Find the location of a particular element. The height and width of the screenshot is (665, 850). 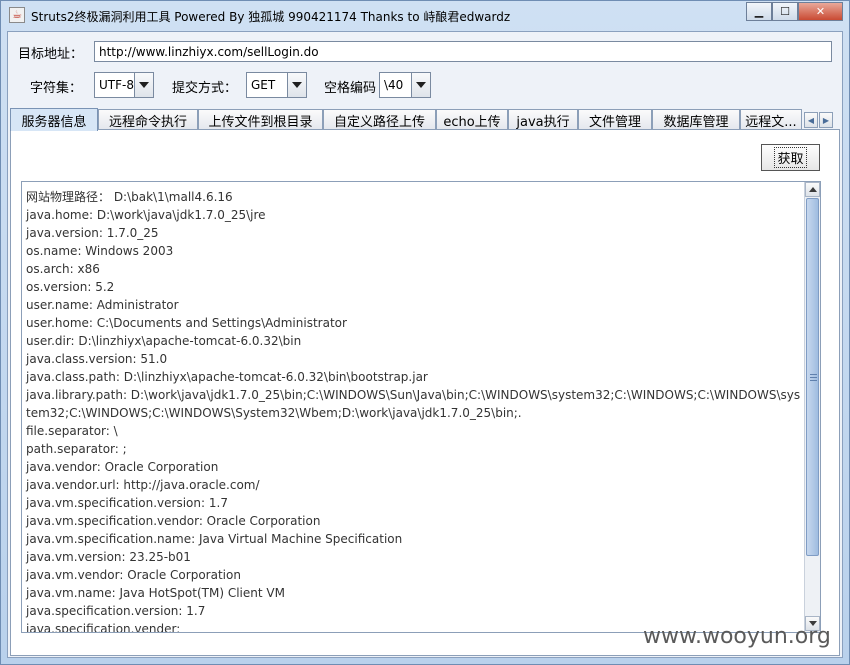

window-controls: ▁ ☐ ✕ is located at coordinates (794, 11).